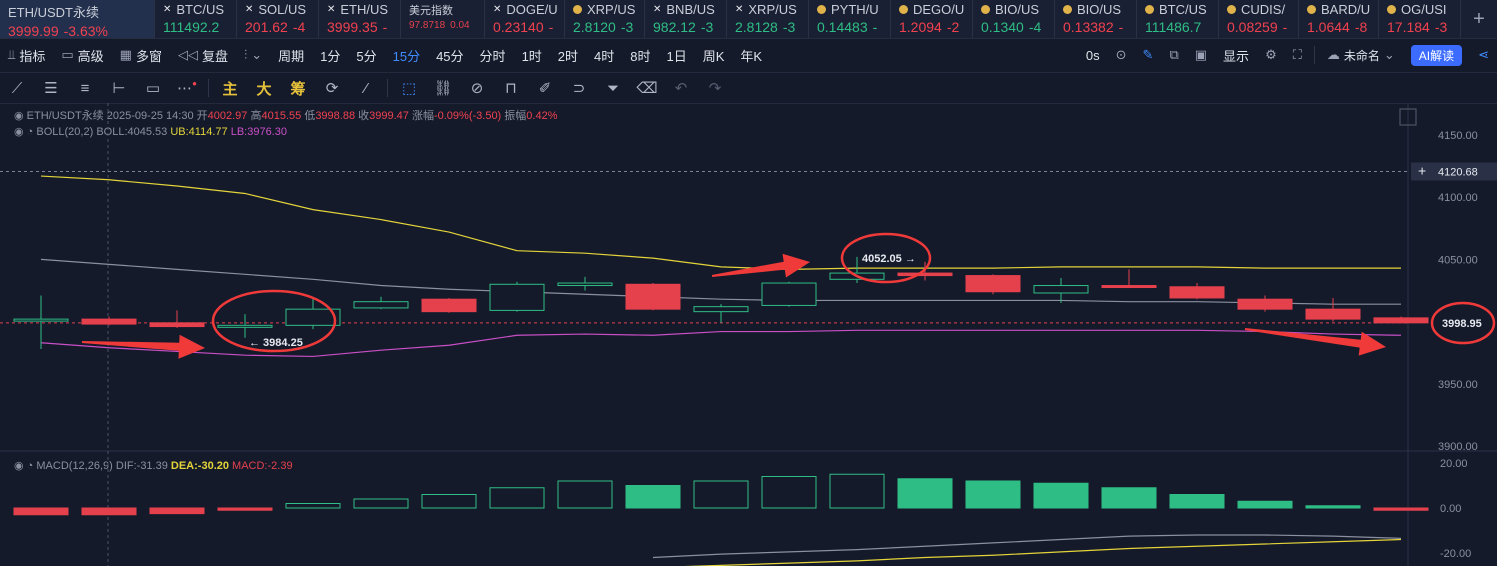 This screenshot has height=566, width=1497. What do you see at coordinates (82, 55) in the screenshot?
I see `advanced-button: ▭ 高级` at bounding box center [82, 55].